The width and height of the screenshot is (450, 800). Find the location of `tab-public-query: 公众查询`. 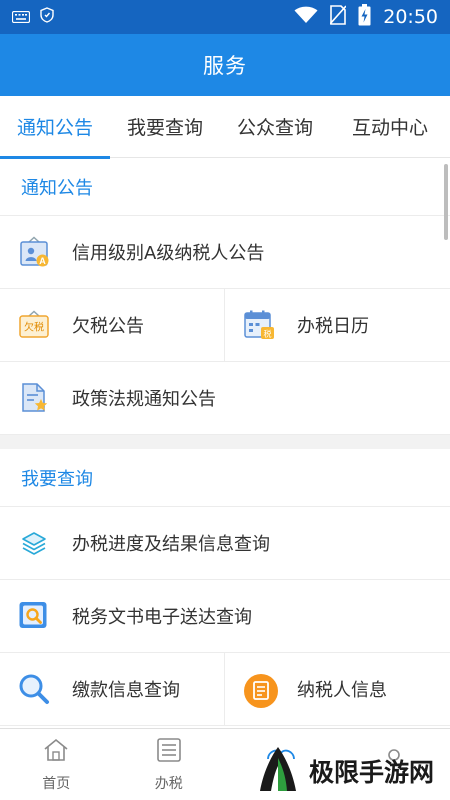

tab-public-query: 公众查询 is located at coordinates (275, 127).